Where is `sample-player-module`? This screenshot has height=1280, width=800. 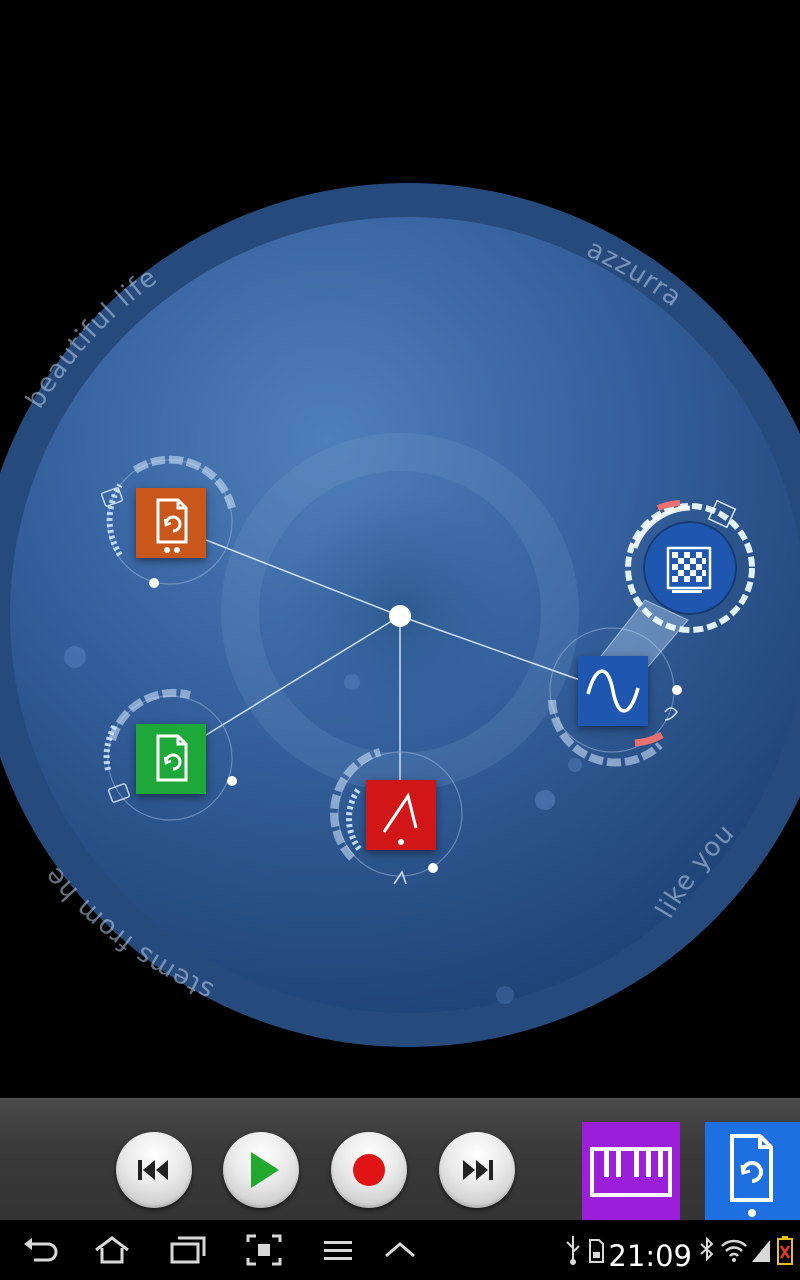
sample-player-module is located at coordinates (171, 523).